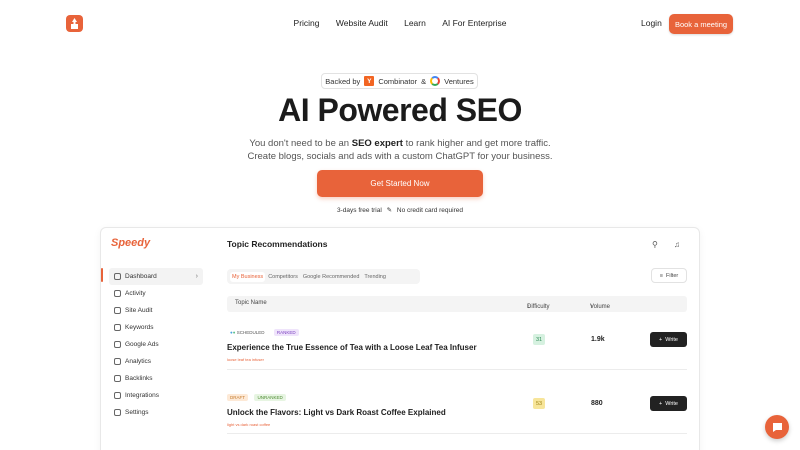 This screenshot has width=800, height=450. I want to click on book-meeting-button: Book a meeting, so click(701, 24).